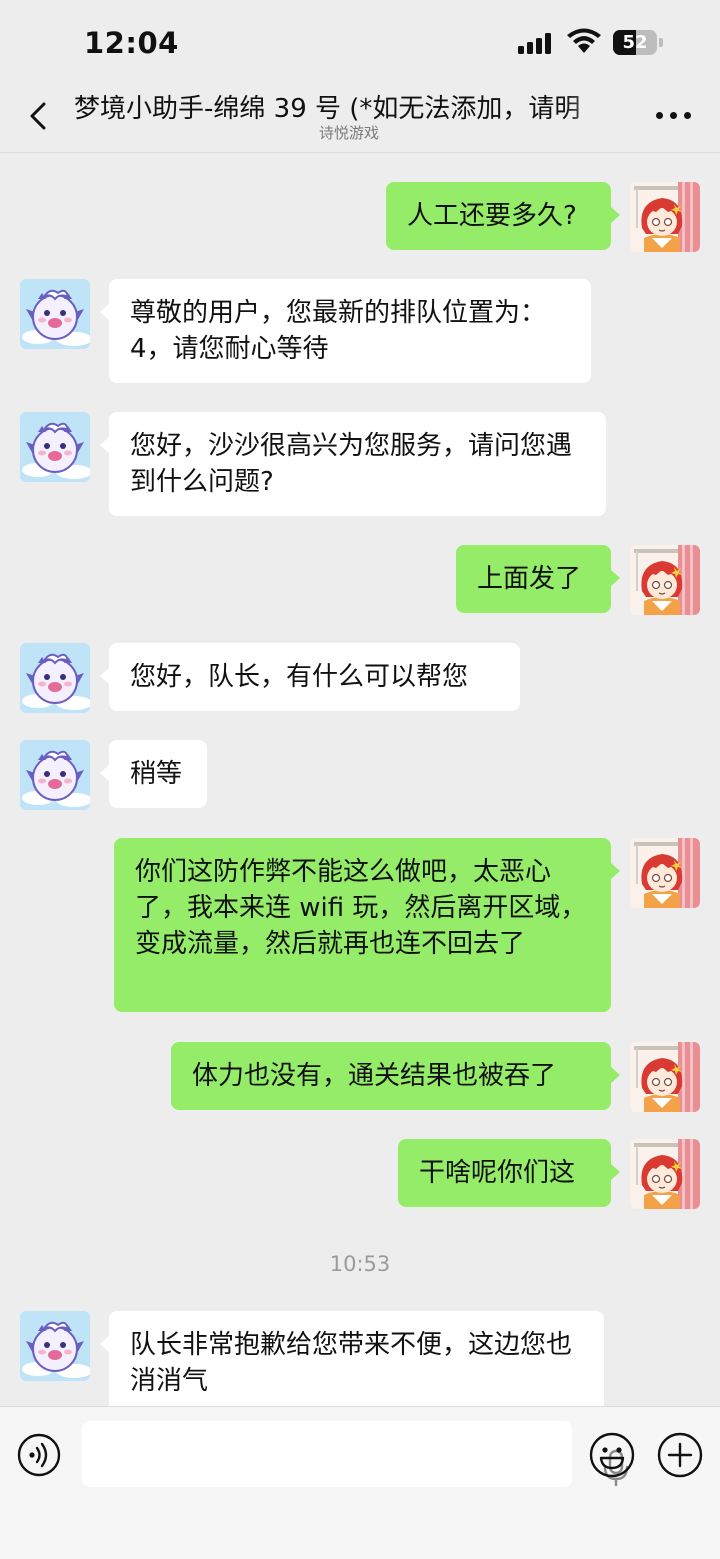  What do you see at coordinates (680, 1455) in the screenshot?
I see `plus-icon` at bounding box center [680, 1455].